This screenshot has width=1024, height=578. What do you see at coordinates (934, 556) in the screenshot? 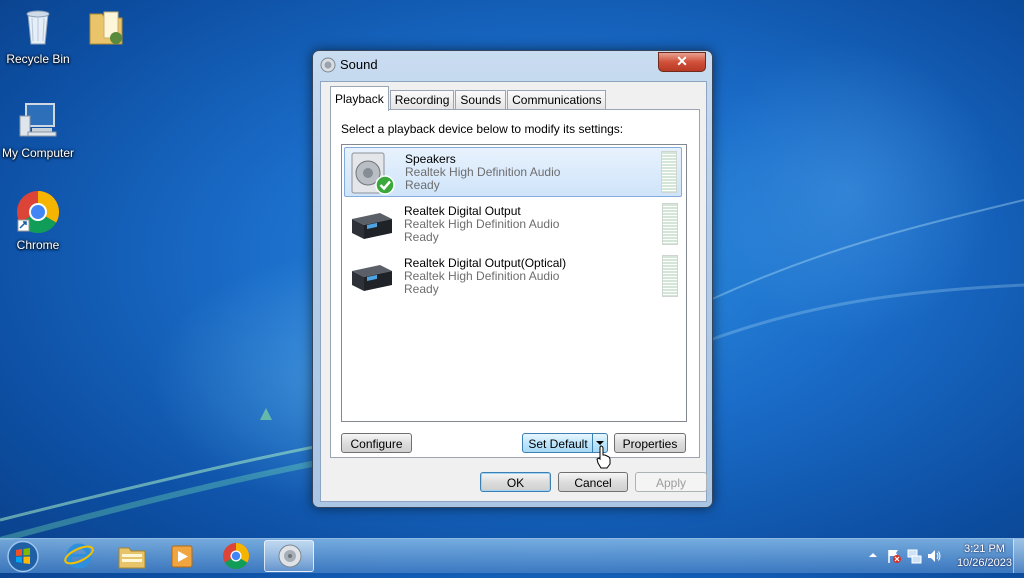
I see `volume-icon` at bounding box center [934, 556].